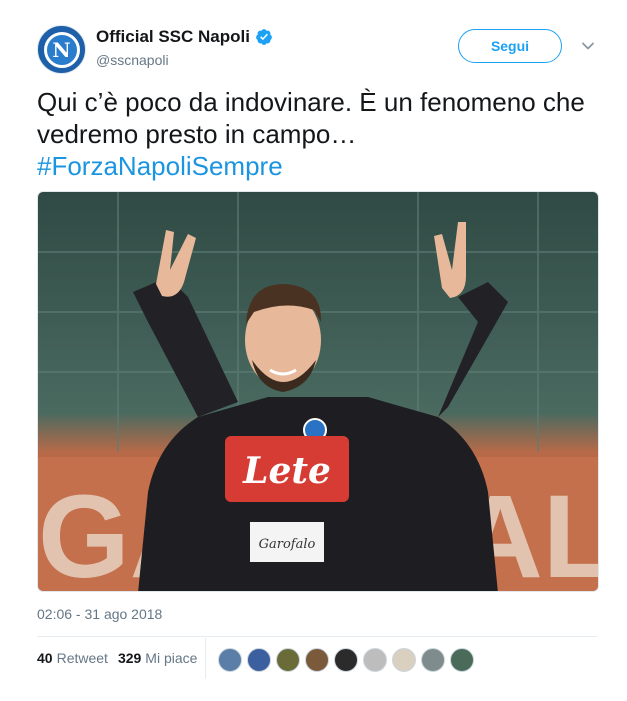 The image size is (627, 701). Describe the element at coordinates (129, 658) in the screenshot. I see `likes-count: 329` at that location.